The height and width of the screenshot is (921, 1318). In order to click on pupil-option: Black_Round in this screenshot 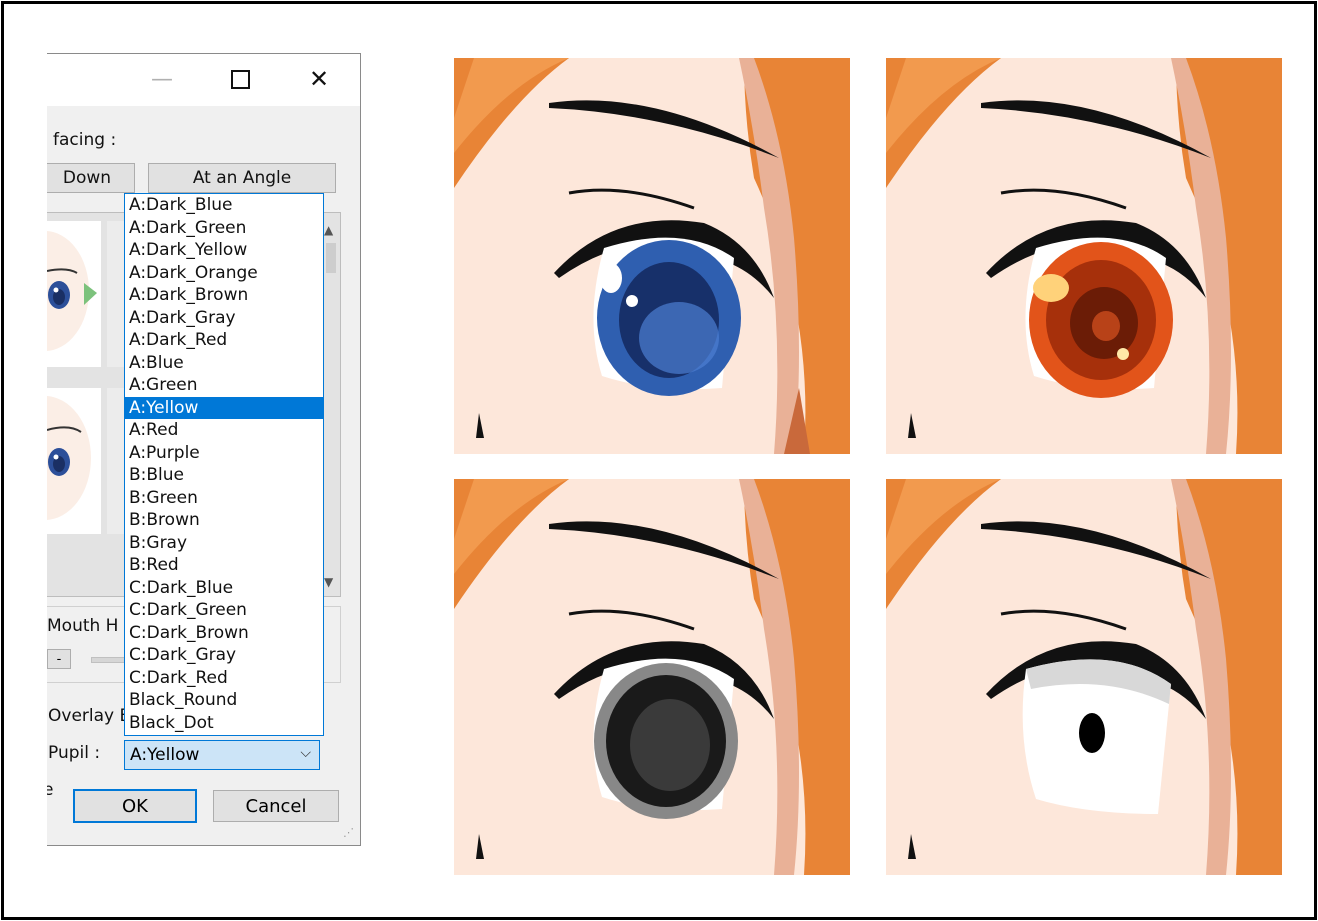, I will do `click(224, 700)`.